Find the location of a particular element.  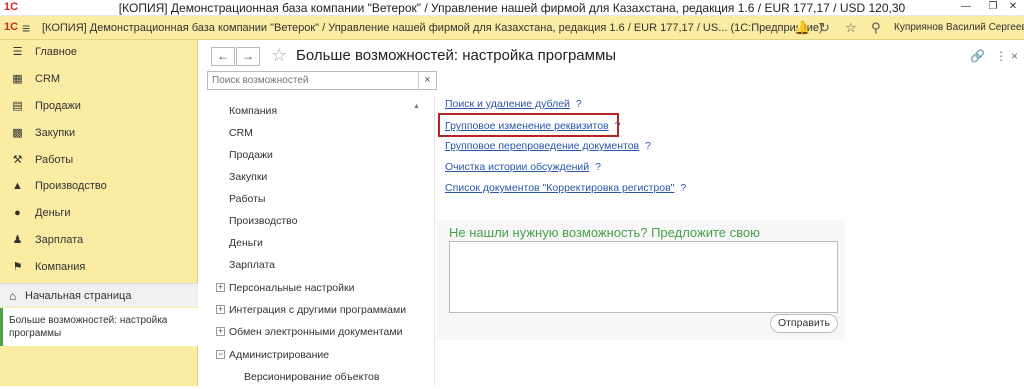

tools-icon: ⚒ is located at coordinates (17, 160).